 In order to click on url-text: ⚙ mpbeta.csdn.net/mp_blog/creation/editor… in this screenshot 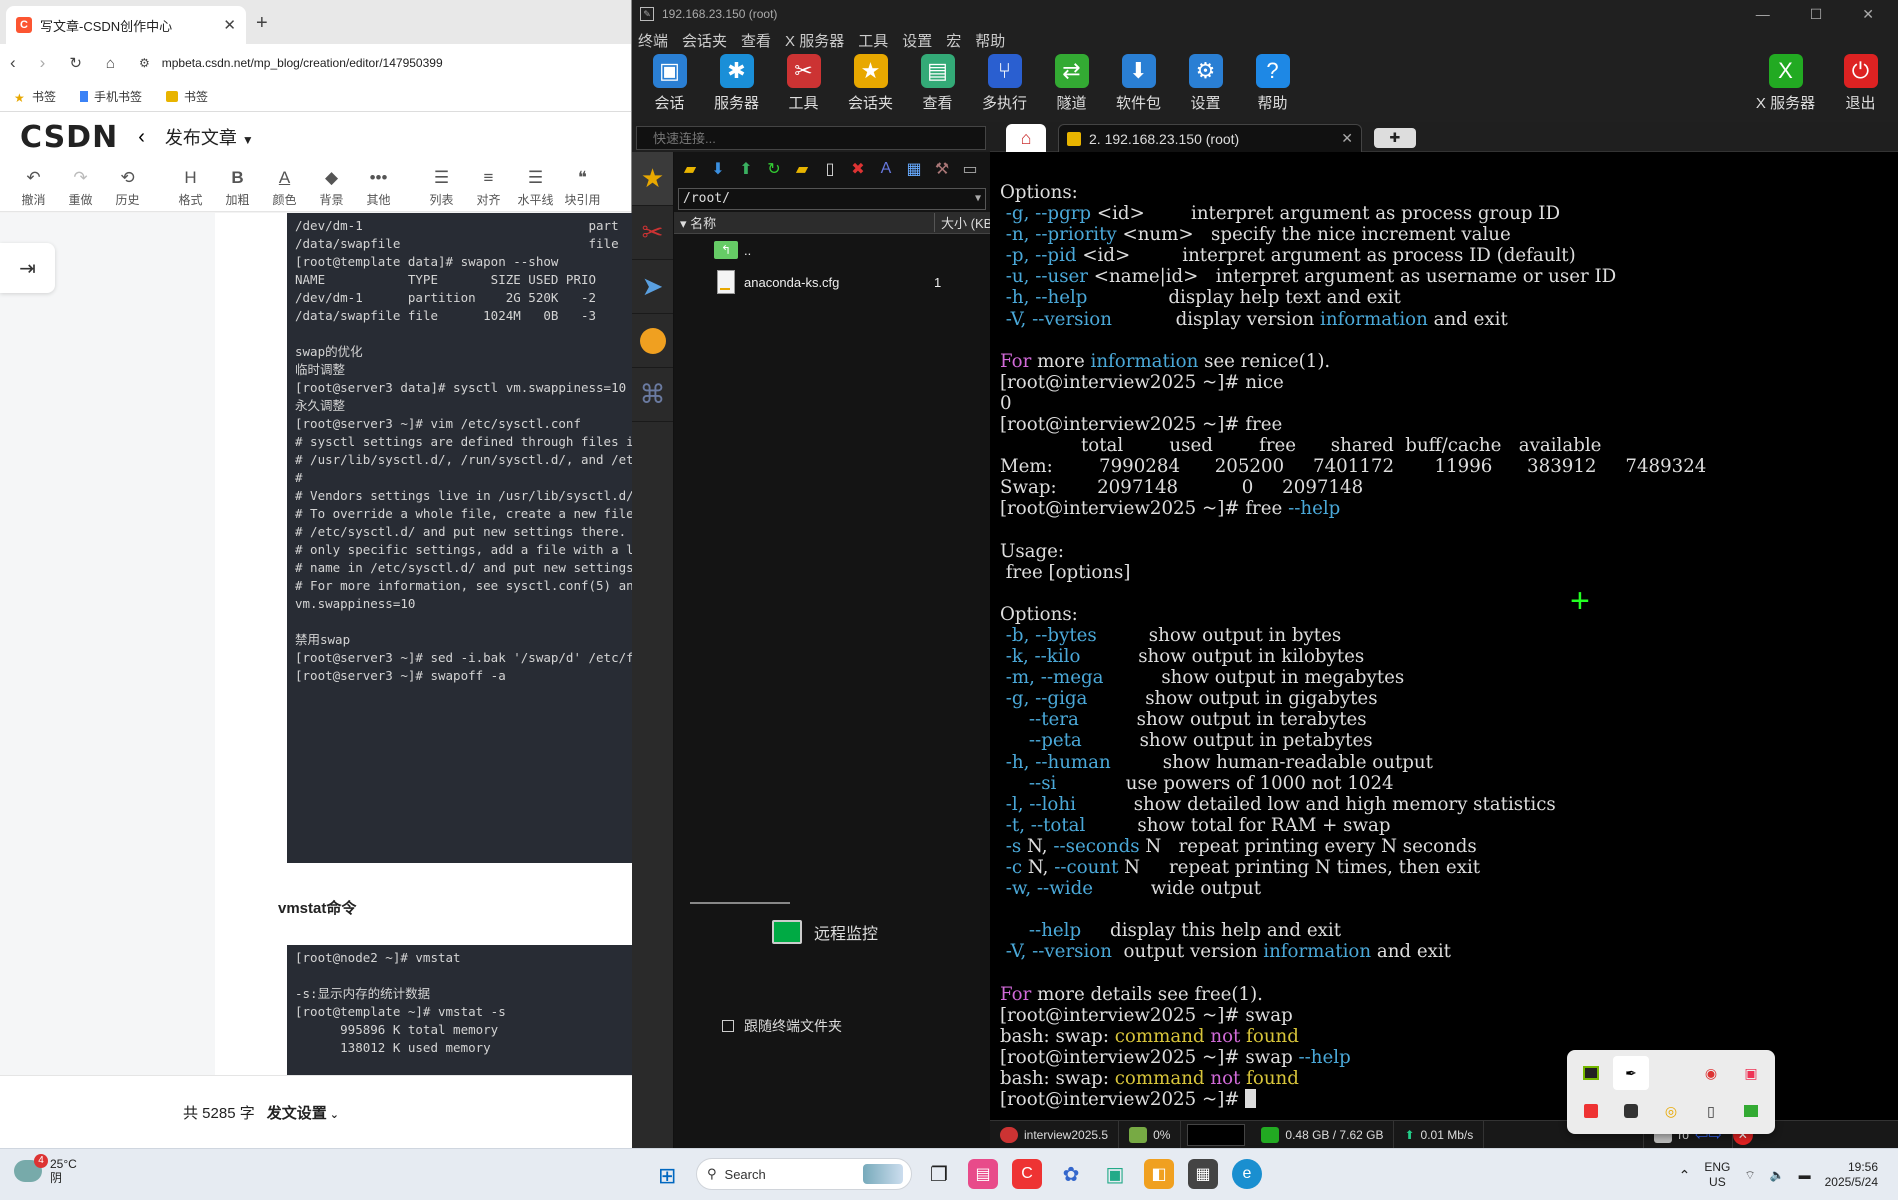, I will do `click(291, 63)`.